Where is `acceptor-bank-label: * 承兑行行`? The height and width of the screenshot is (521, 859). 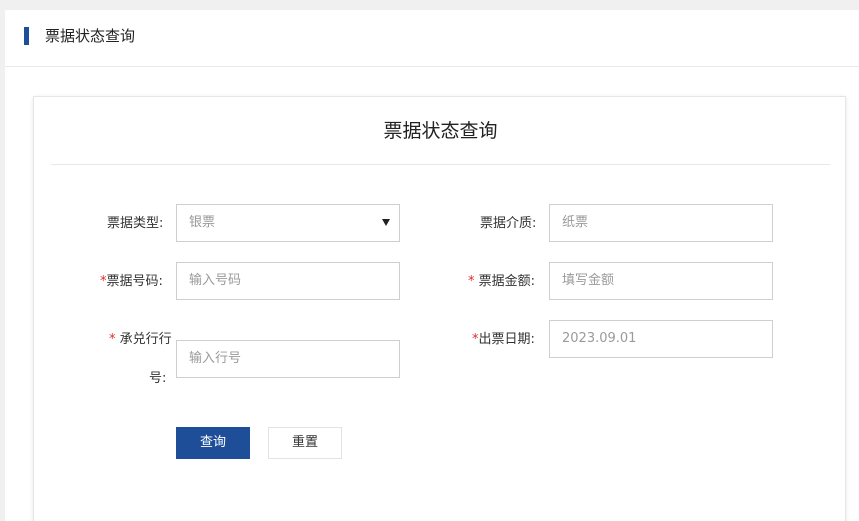
acceptor-bank-label: * 承兑行行 is located at coordinates (140, 340).